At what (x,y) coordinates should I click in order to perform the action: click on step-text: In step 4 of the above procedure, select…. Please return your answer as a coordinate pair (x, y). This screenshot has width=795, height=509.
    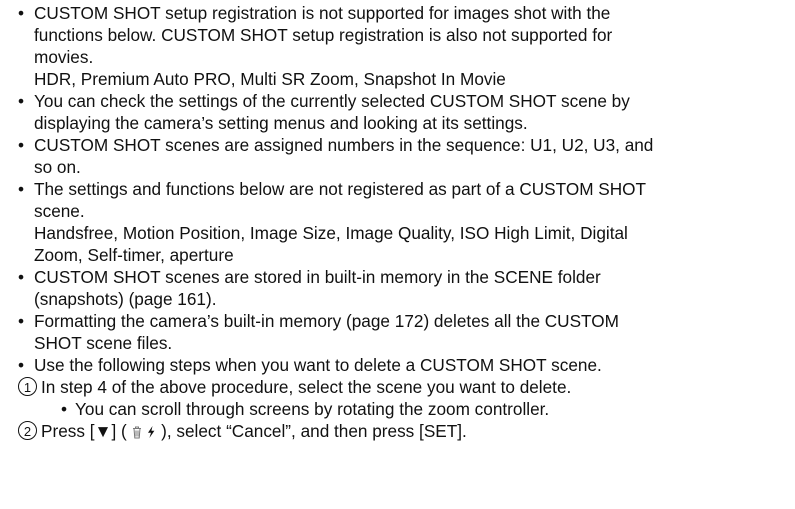
    Looking at the image, I should click on (306, 387).